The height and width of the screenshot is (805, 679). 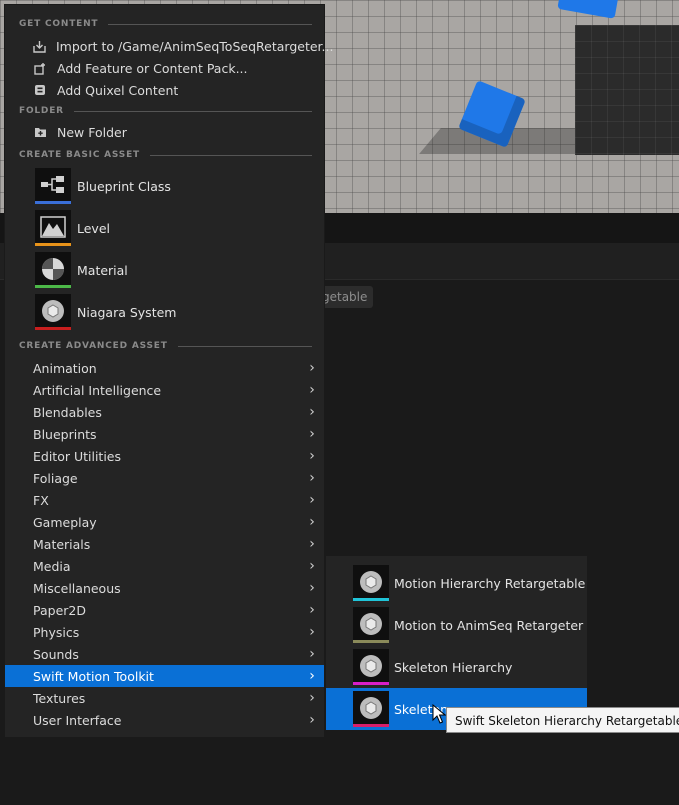 I want to click on category-label: Editor Utilities, so click(x=77, y=456).